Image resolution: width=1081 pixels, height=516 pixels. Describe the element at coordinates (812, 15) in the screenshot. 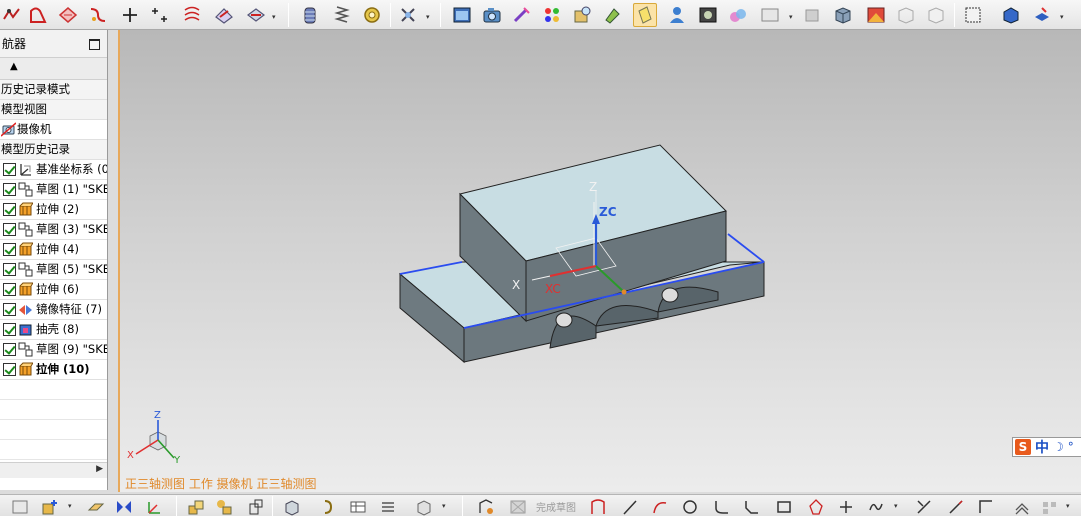

I see `shading-icon` at that location.